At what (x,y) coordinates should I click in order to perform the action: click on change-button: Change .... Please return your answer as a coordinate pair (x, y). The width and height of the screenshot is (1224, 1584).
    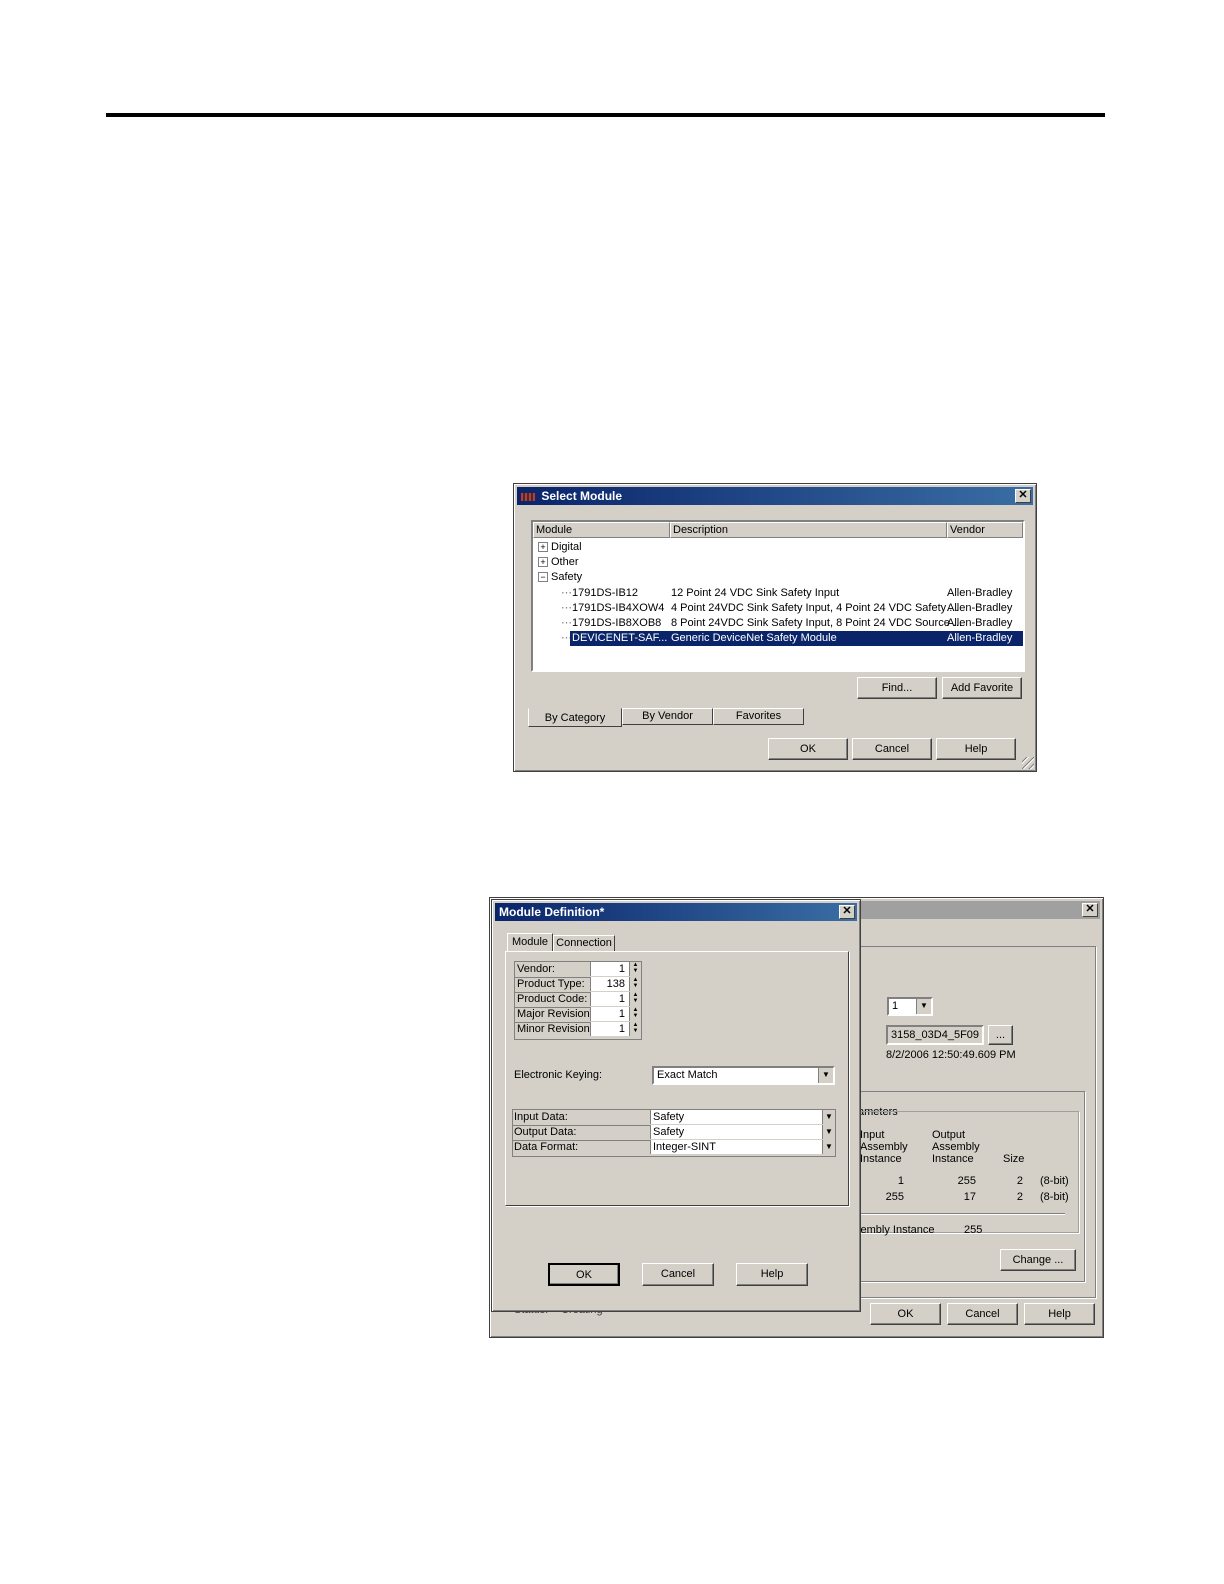
    Looking at the image, I should click on (1038, 1260).